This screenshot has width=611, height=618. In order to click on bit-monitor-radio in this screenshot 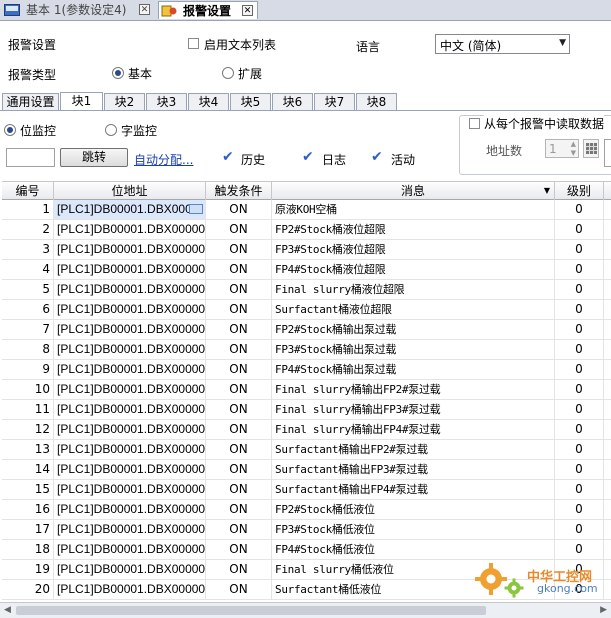, I will do `click(10, 130)`.